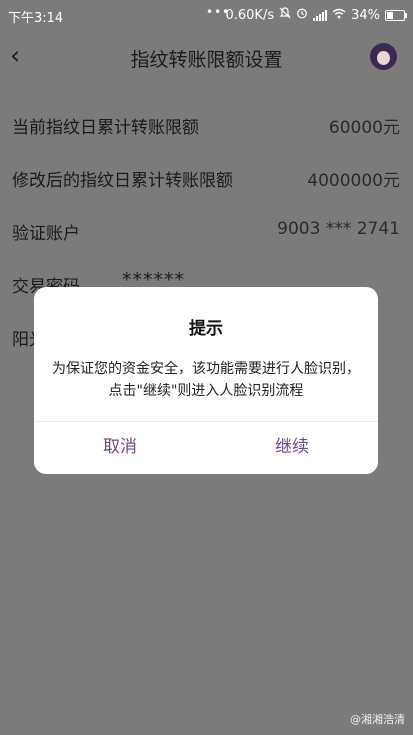 The image size is (413, 735). I want to click on wifi-icon, so click(339, 15).